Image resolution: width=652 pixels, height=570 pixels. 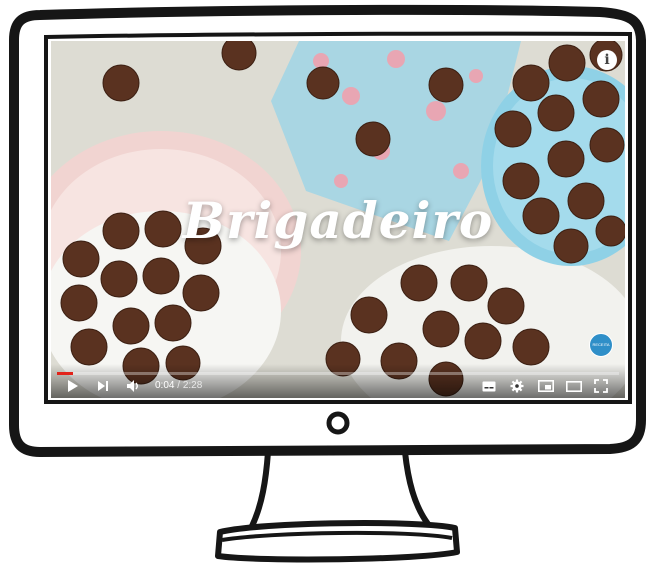 I want to click on theater-icon, so click(x=574, y=386).